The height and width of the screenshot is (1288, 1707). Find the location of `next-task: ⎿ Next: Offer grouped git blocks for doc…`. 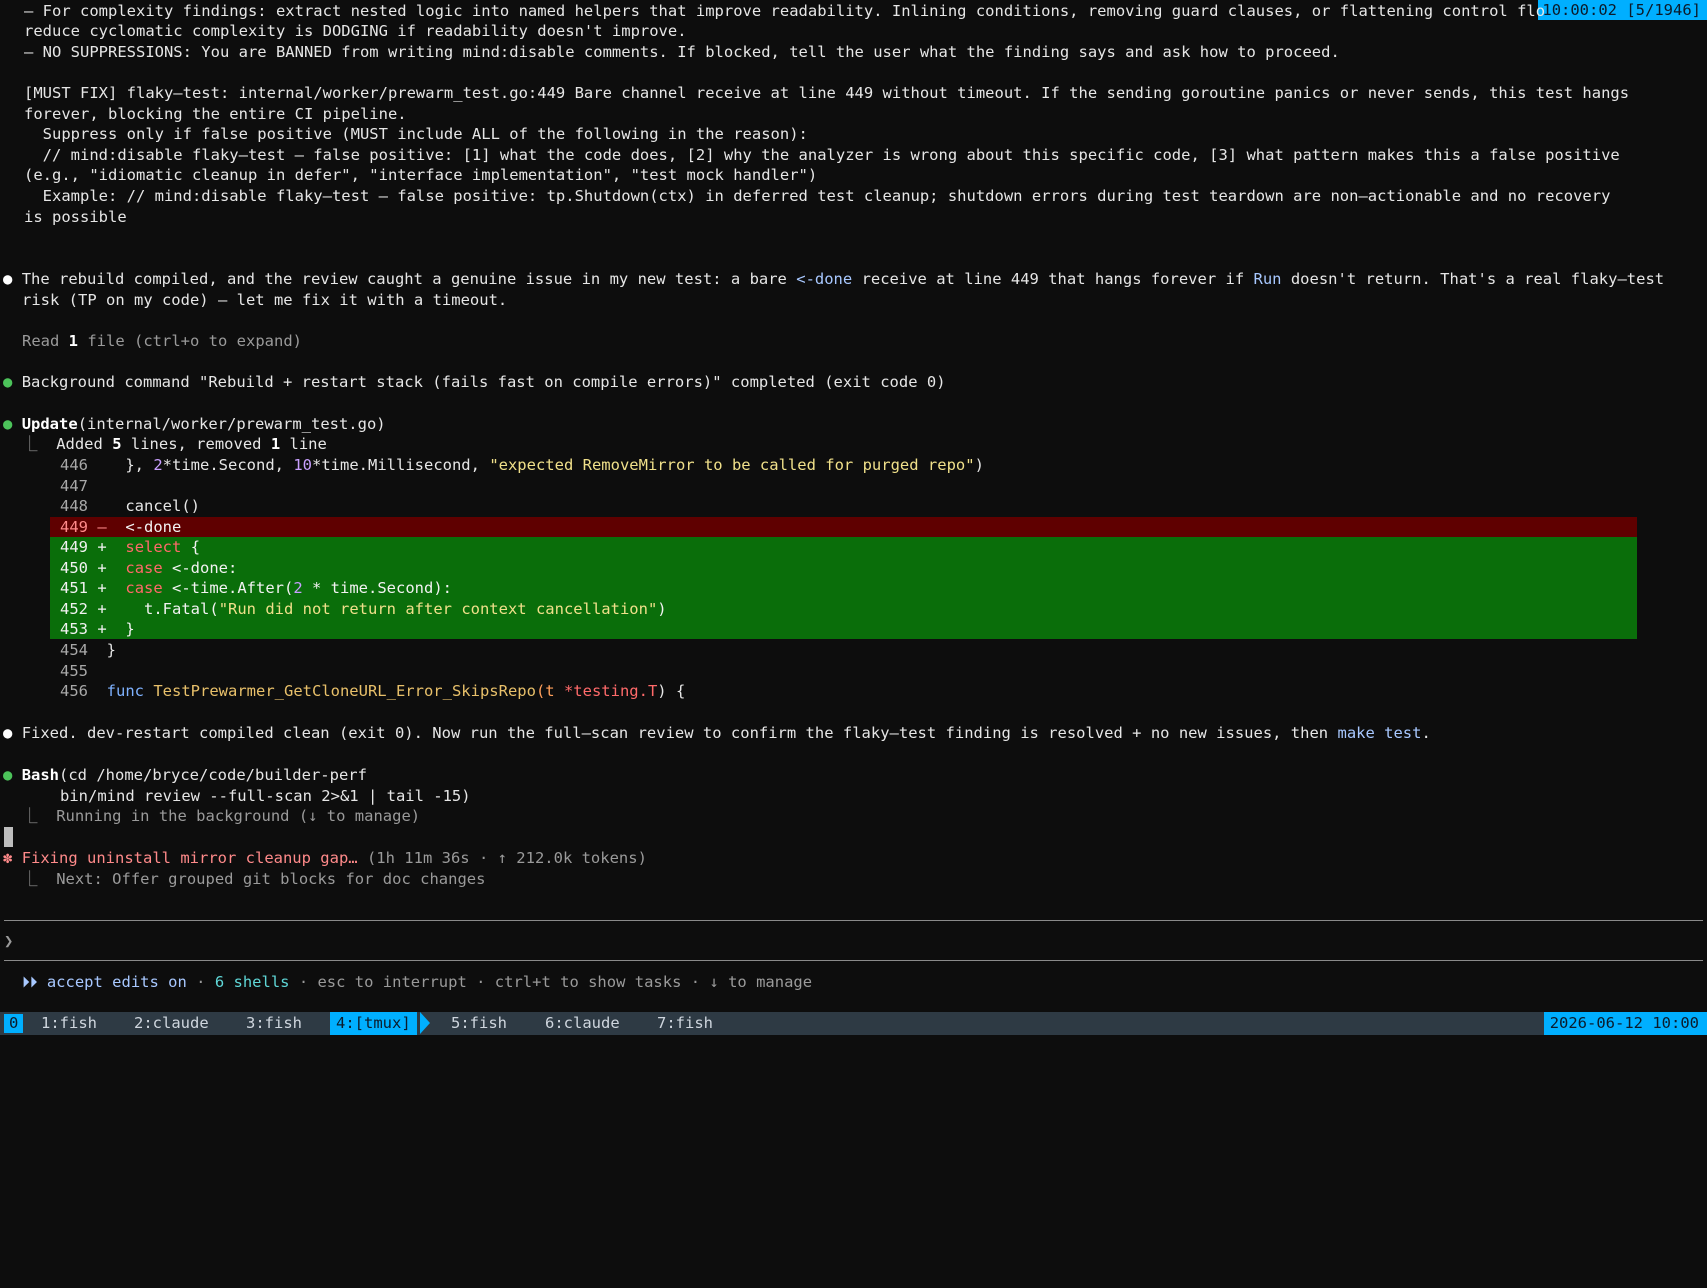

next-task: ⎿ Next: Offer grouped git blocks for doc… is located at coordinates (254, 879).